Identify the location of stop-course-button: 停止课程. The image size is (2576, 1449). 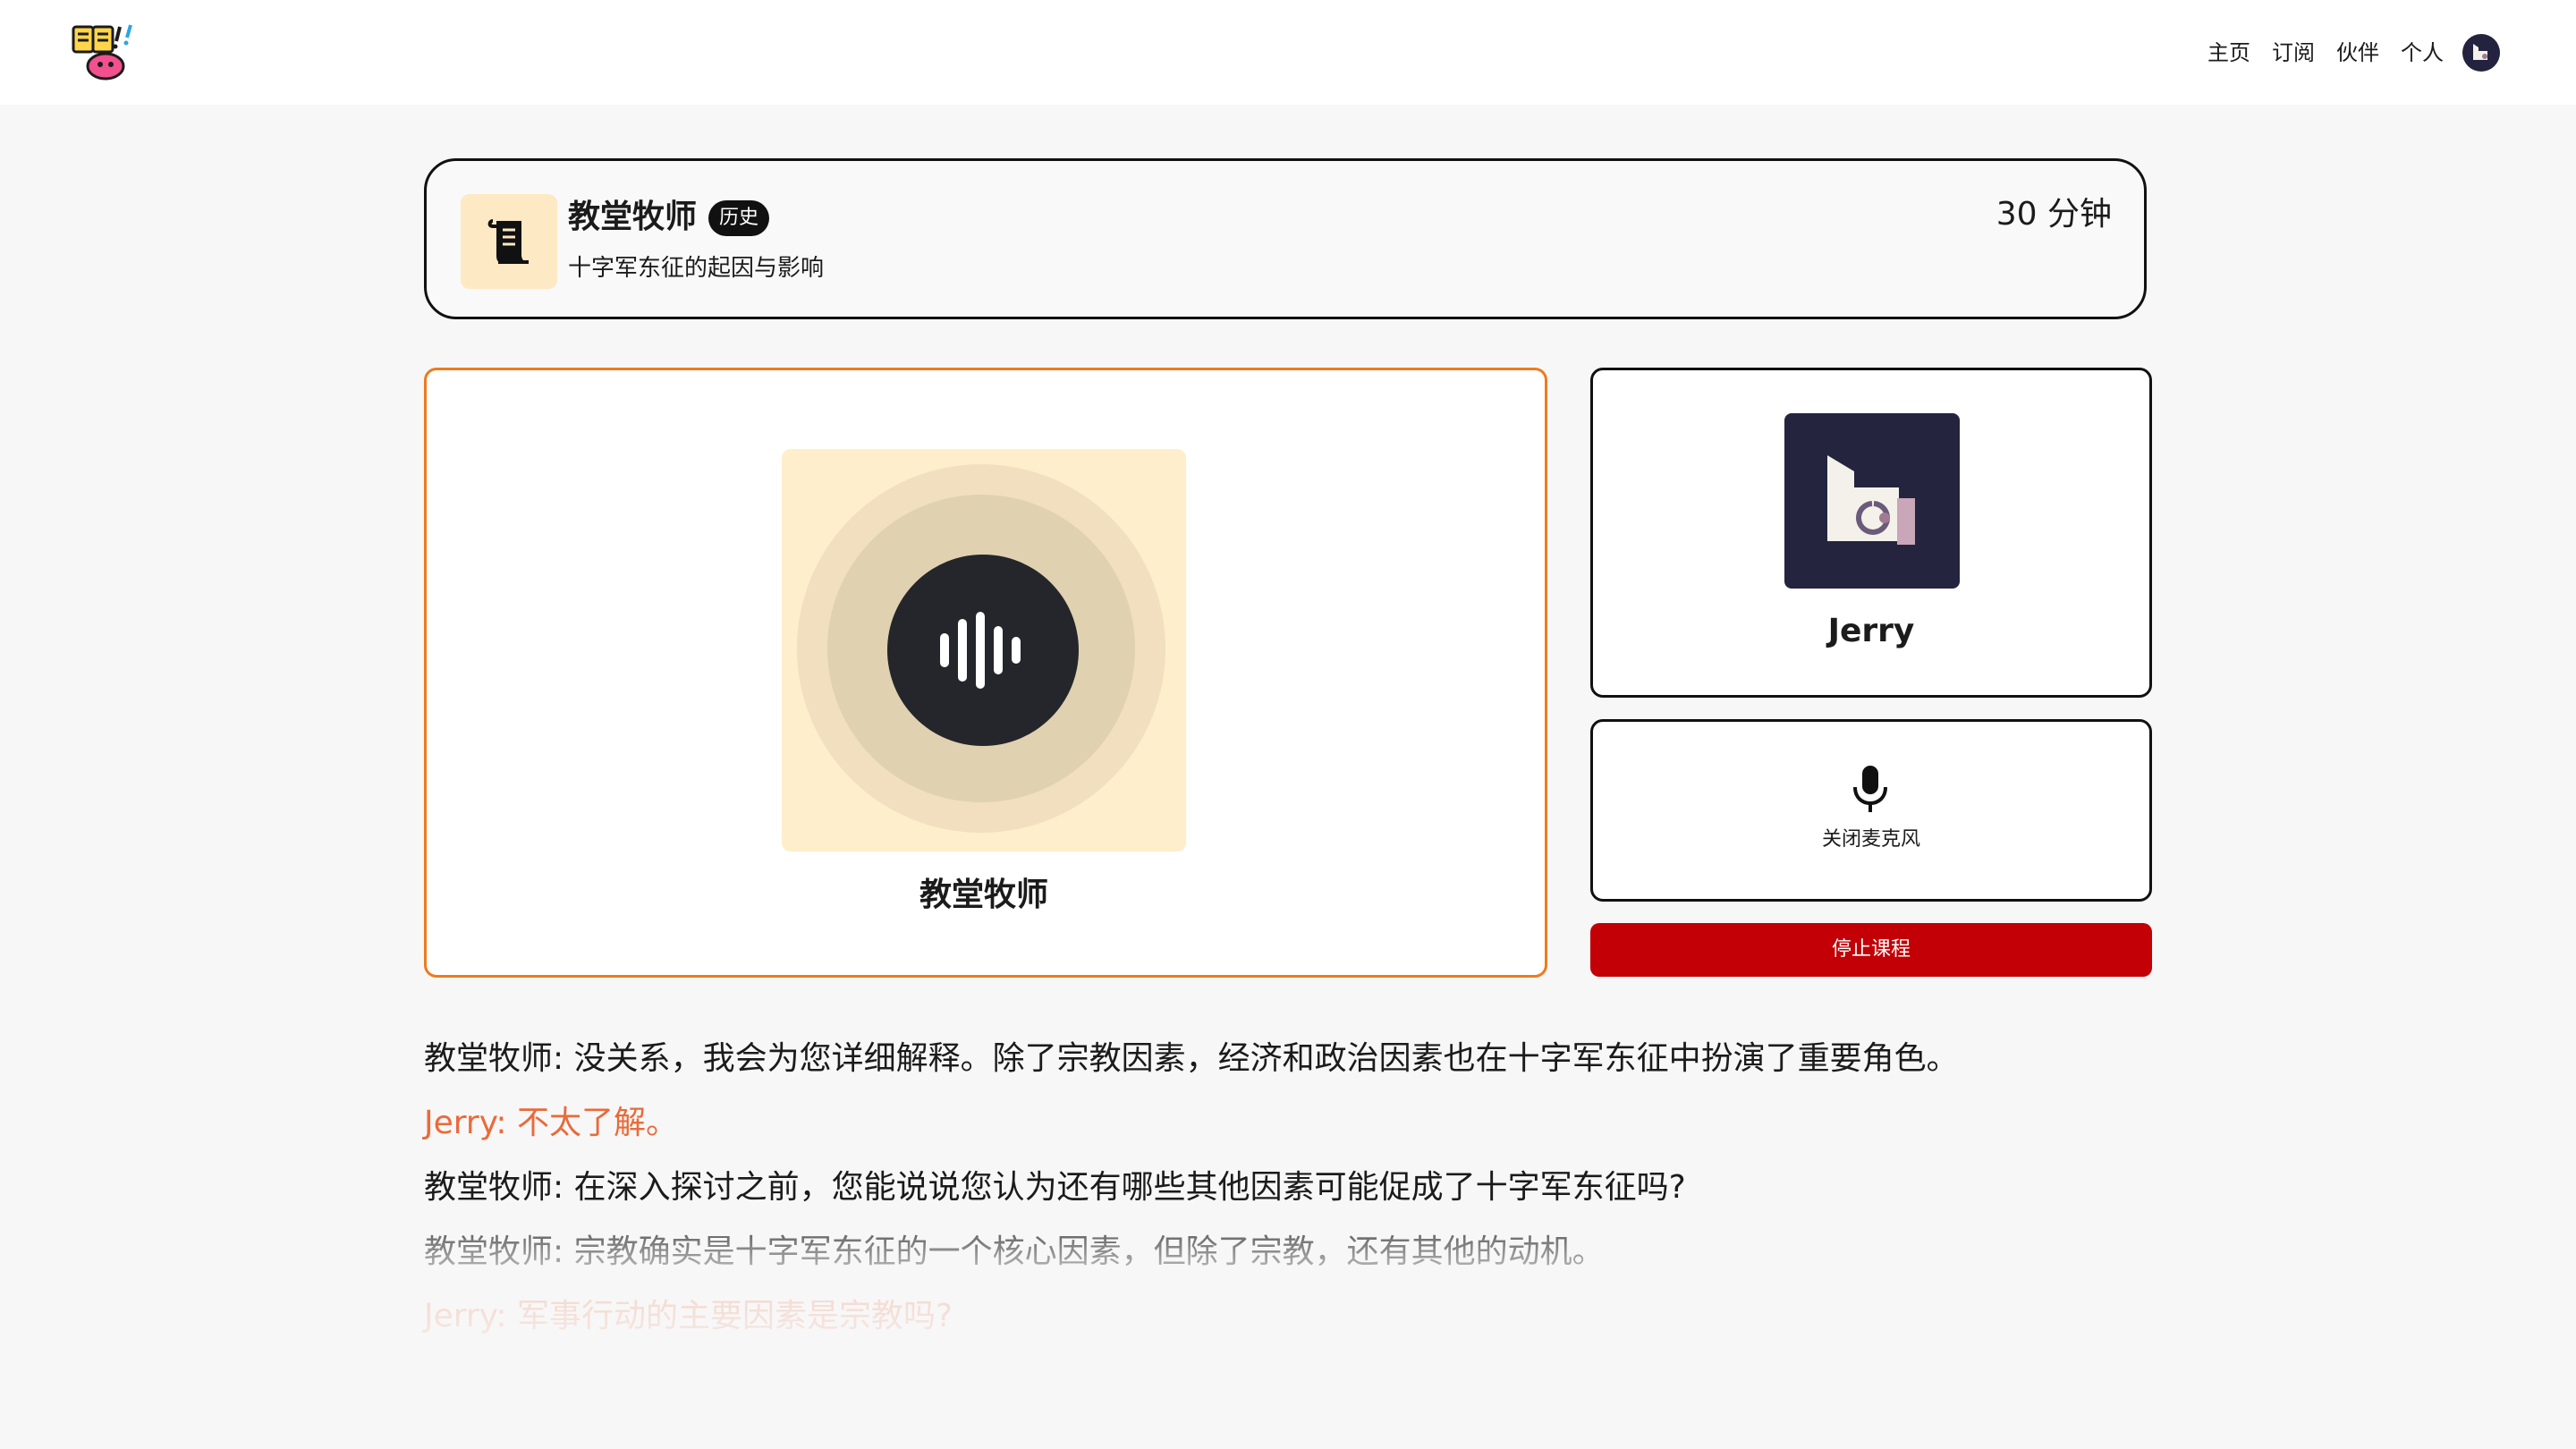
(1871, 950).